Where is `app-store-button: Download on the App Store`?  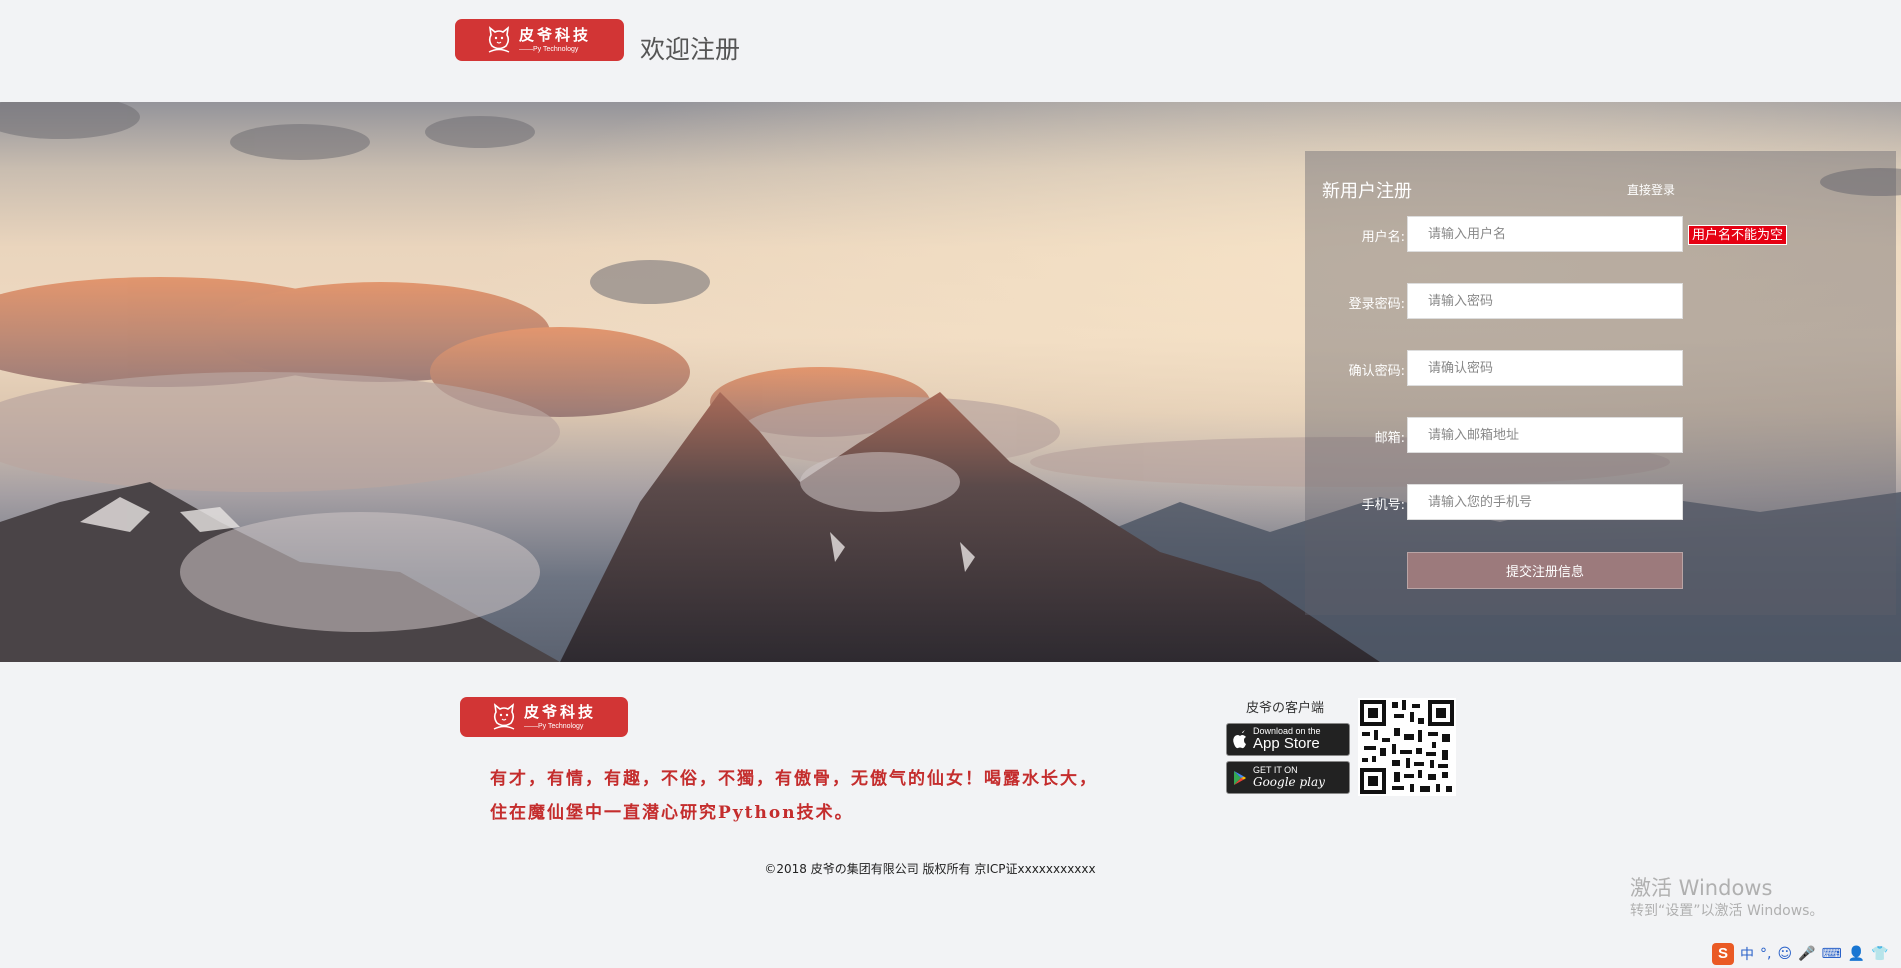
app-store-button: Download on the App Store is located at coordinates (1288, 739).